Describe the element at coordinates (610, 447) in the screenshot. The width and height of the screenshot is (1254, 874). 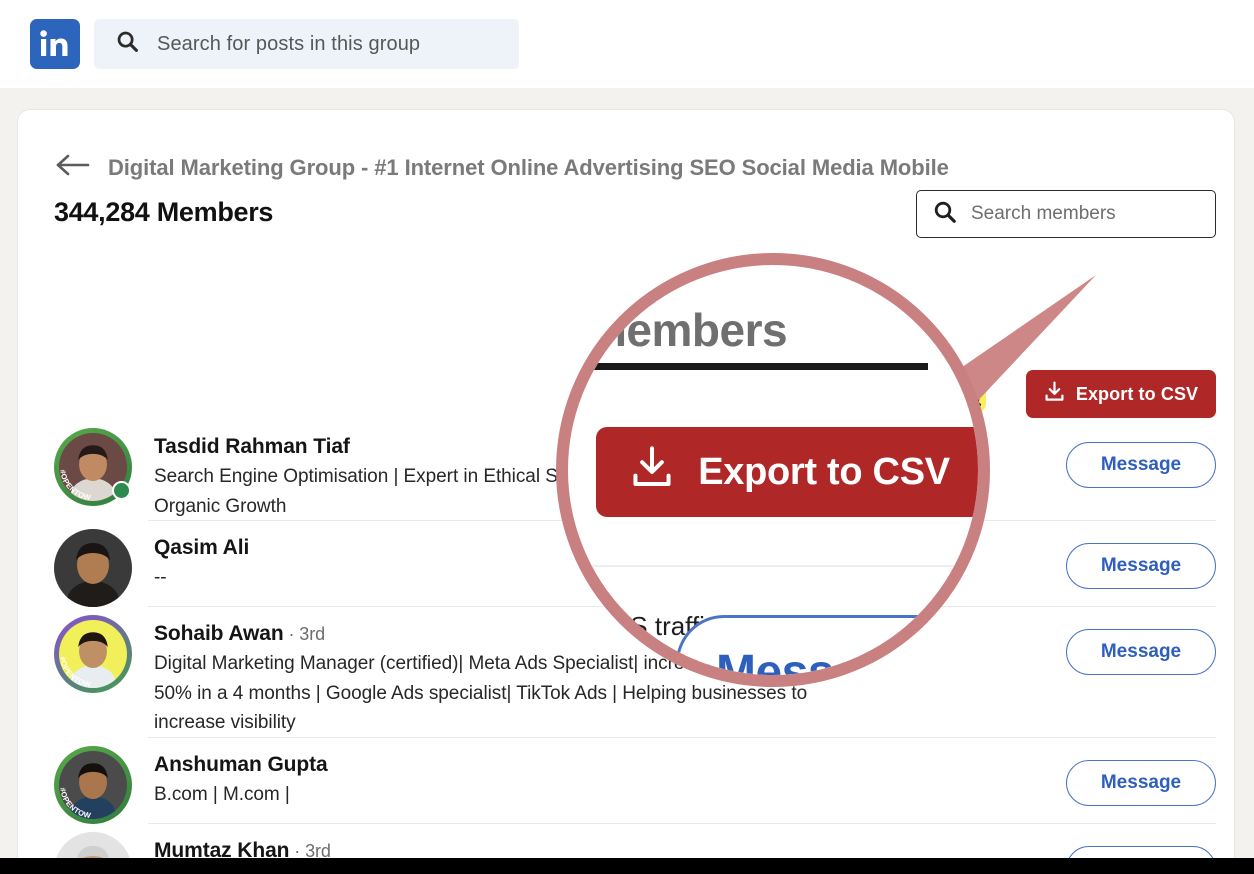
I see `member-name: Tasdid Rahman Tiaf` at that location.